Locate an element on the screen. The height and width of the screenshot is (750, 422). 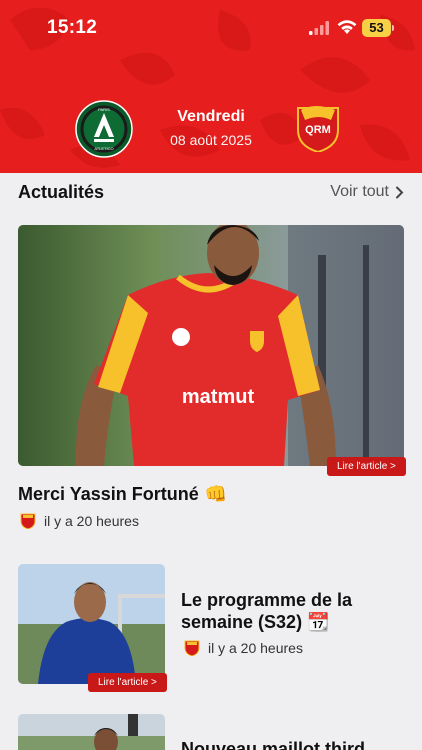
status-bar: 15:12 53 is located at coordinates (211, 28).